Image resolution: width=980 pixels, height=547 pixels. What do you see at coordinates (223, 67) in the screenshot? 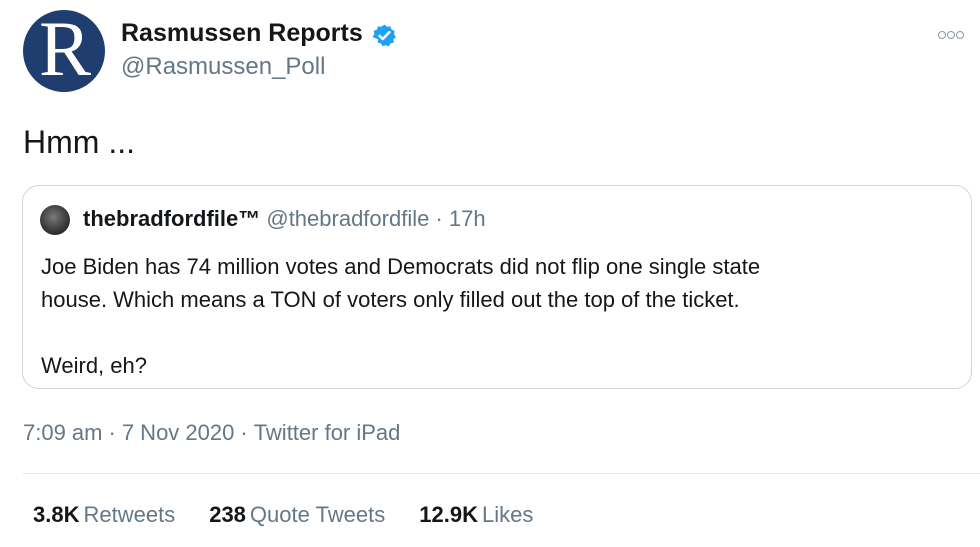
I see `author-handle: @Rasmussen_Poll` at bounding box center [223, 67].